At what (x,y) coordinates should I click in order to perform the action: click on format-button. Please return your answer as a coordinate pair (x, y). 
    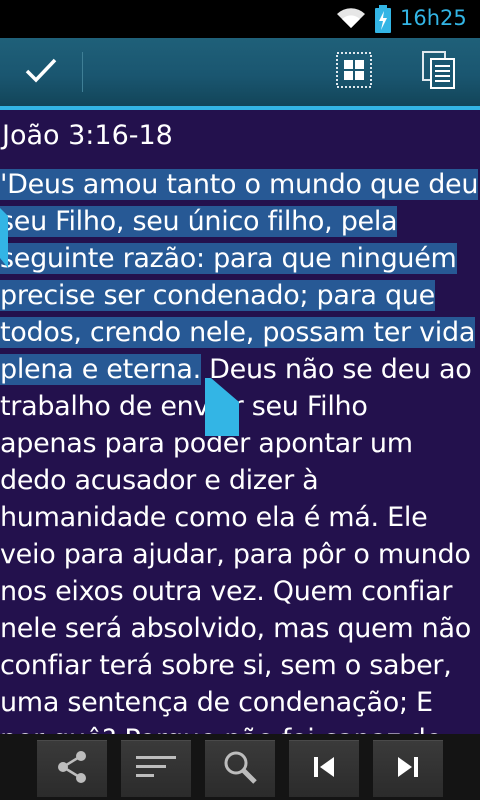
    Looking at the image, I should click on (156, 768).